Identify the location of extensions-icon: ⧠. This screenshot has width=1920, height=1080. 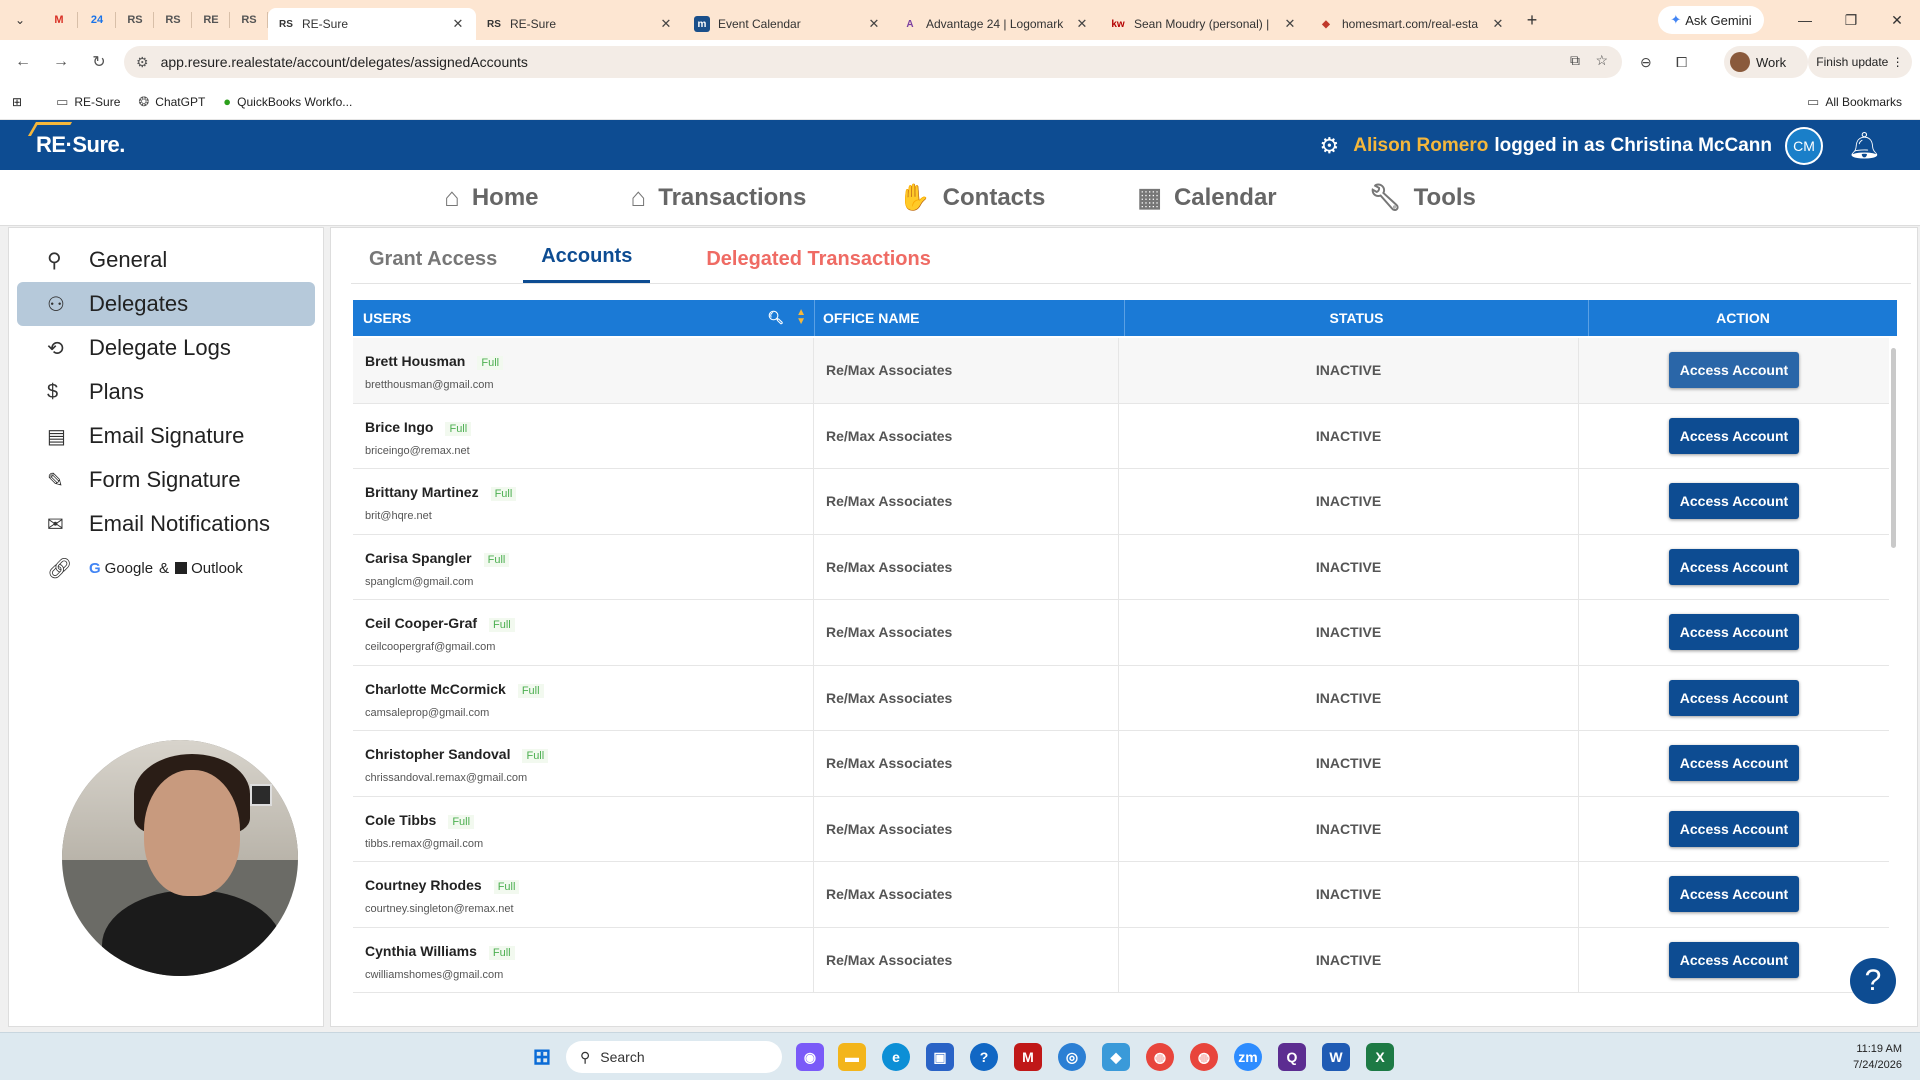
(1681, 62).